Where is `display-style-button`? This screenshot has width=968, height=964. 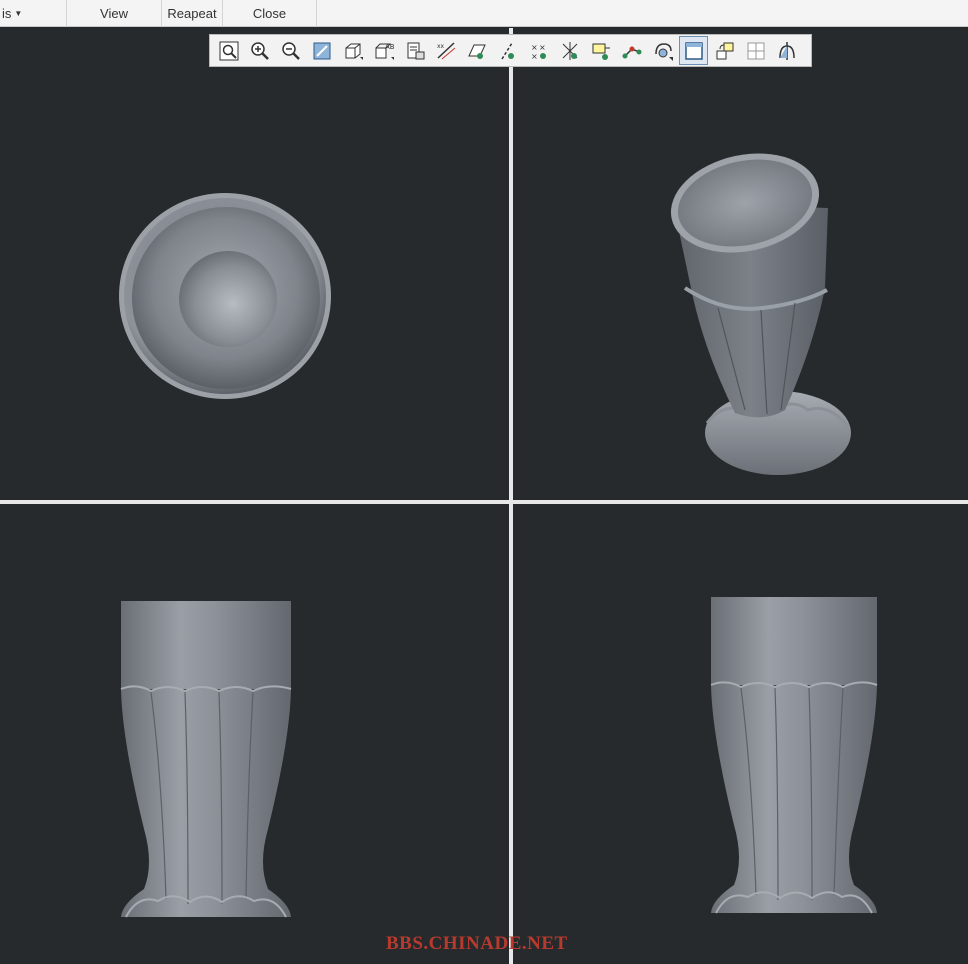
display-style-button is located at coordinates (352, 50).